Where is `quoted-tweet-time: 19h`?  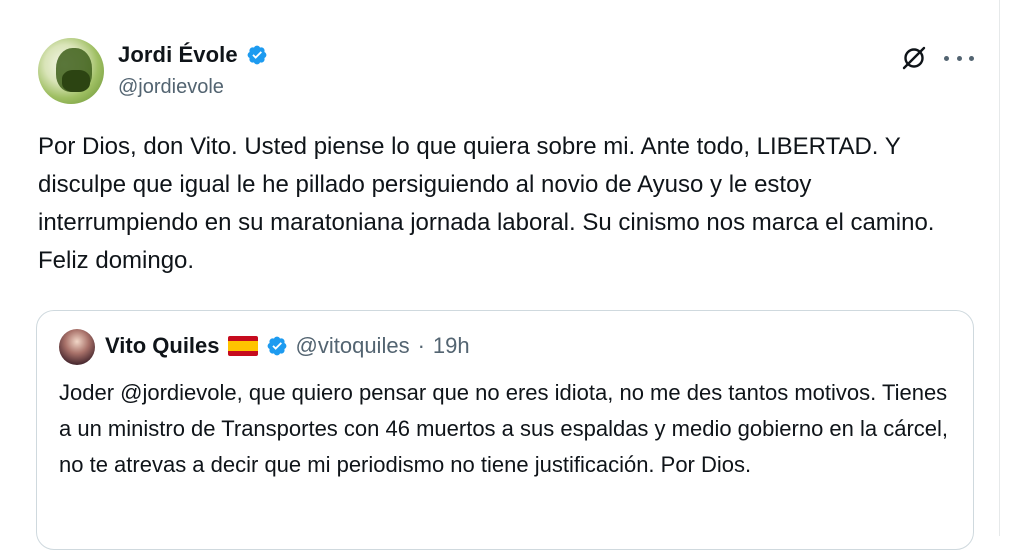
quoted-tweet-time: 19h is located at coordinates (451, 346).